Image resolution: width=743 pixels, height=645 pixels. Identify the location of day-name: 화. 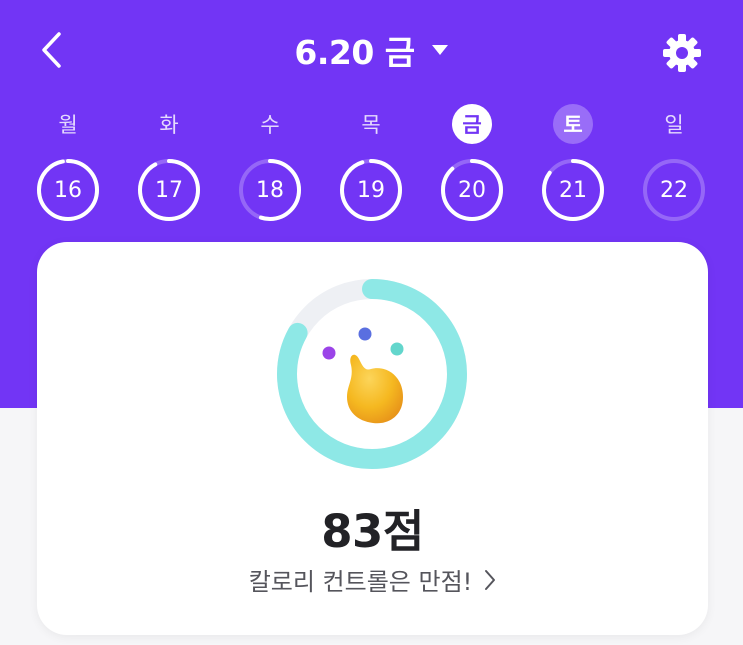
(169, 125).